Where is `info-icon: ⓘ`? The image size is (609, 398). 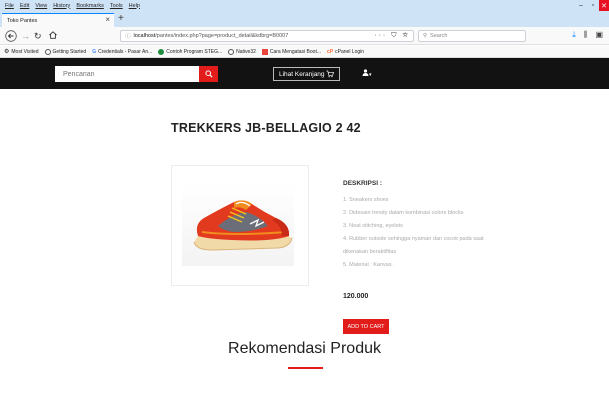
info-icon: ⓘ is located at coordinates (128, 36).